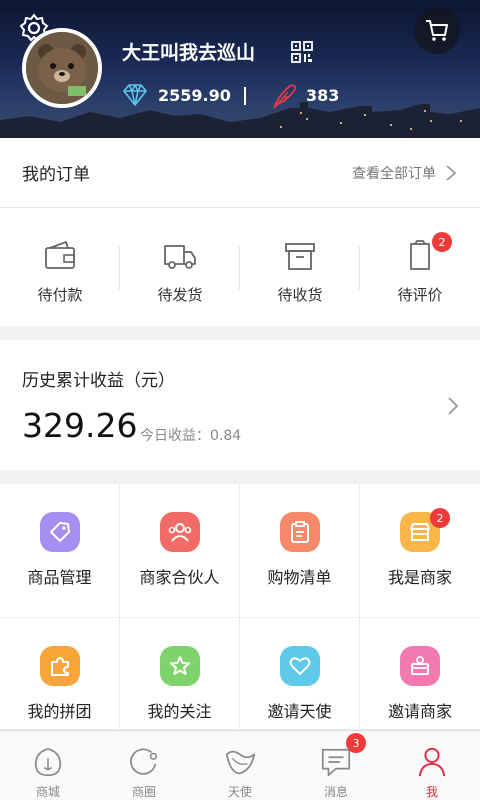 The image size is (480, 800). I want to click on earnings-title: 历史累计收益（元）, so click(98, 381).